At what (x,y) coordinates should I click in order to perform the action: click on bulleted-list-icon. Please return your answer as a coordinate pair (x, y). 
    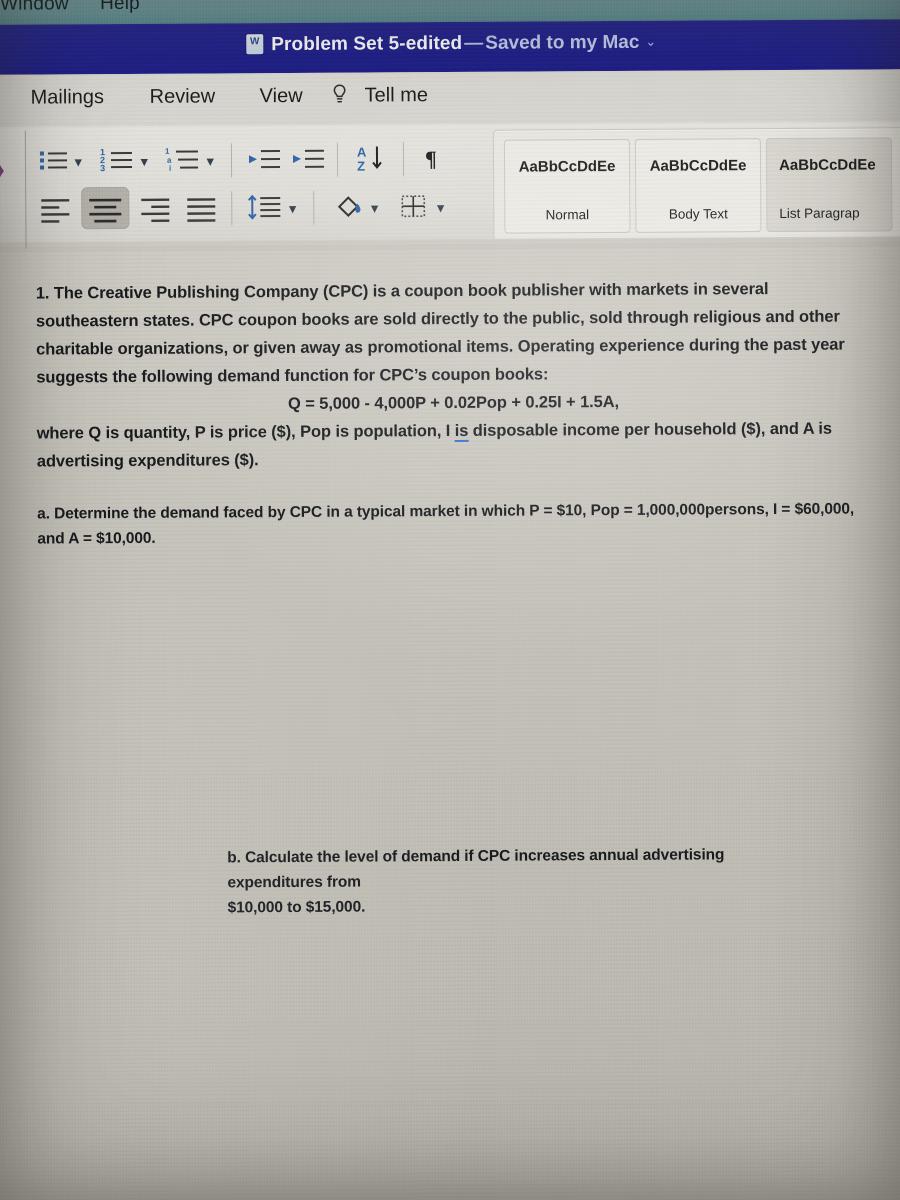
    Looking at the image, I should click on (53, 160).